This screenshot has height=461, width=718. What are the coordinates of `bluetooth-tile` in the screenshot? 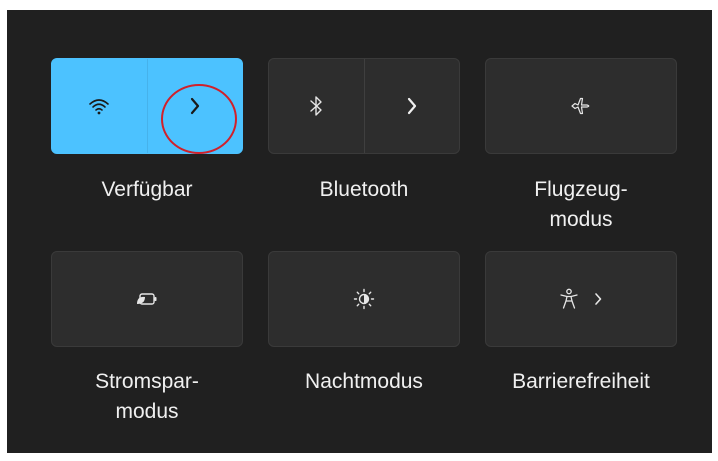 It's located at (364, 106).